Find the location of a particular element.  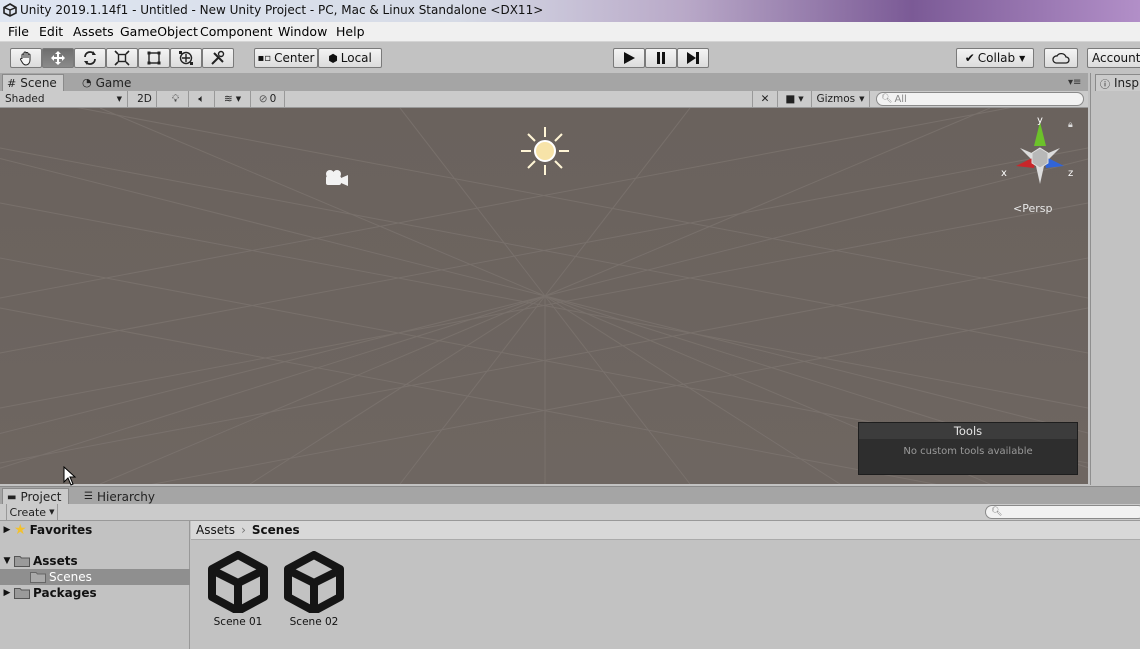

tools-overlay-window: Tools No custom tools available is located at coordinates (968, 448).